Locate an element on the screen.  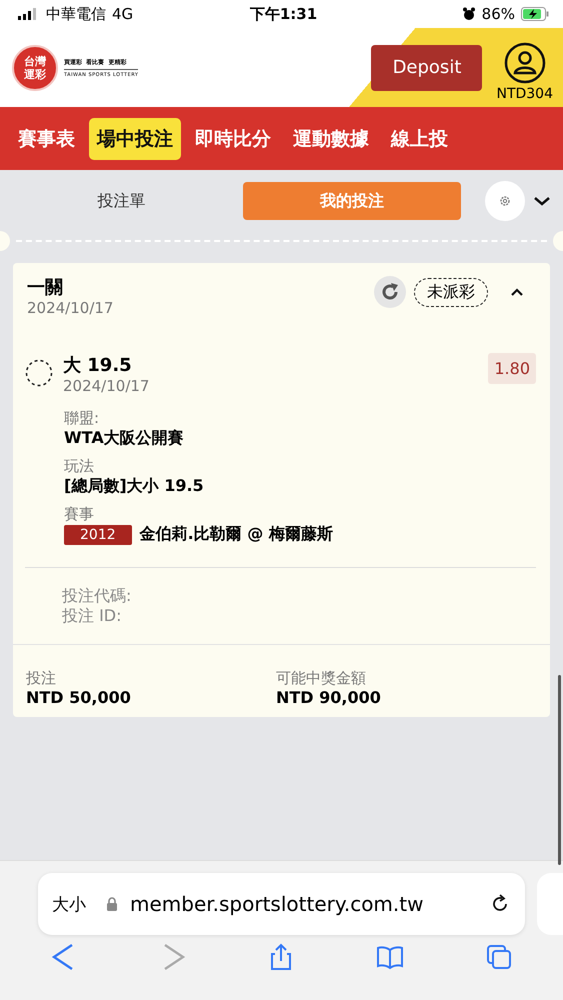
bet-status: 未派彩 is located at coordinates (451, 292).